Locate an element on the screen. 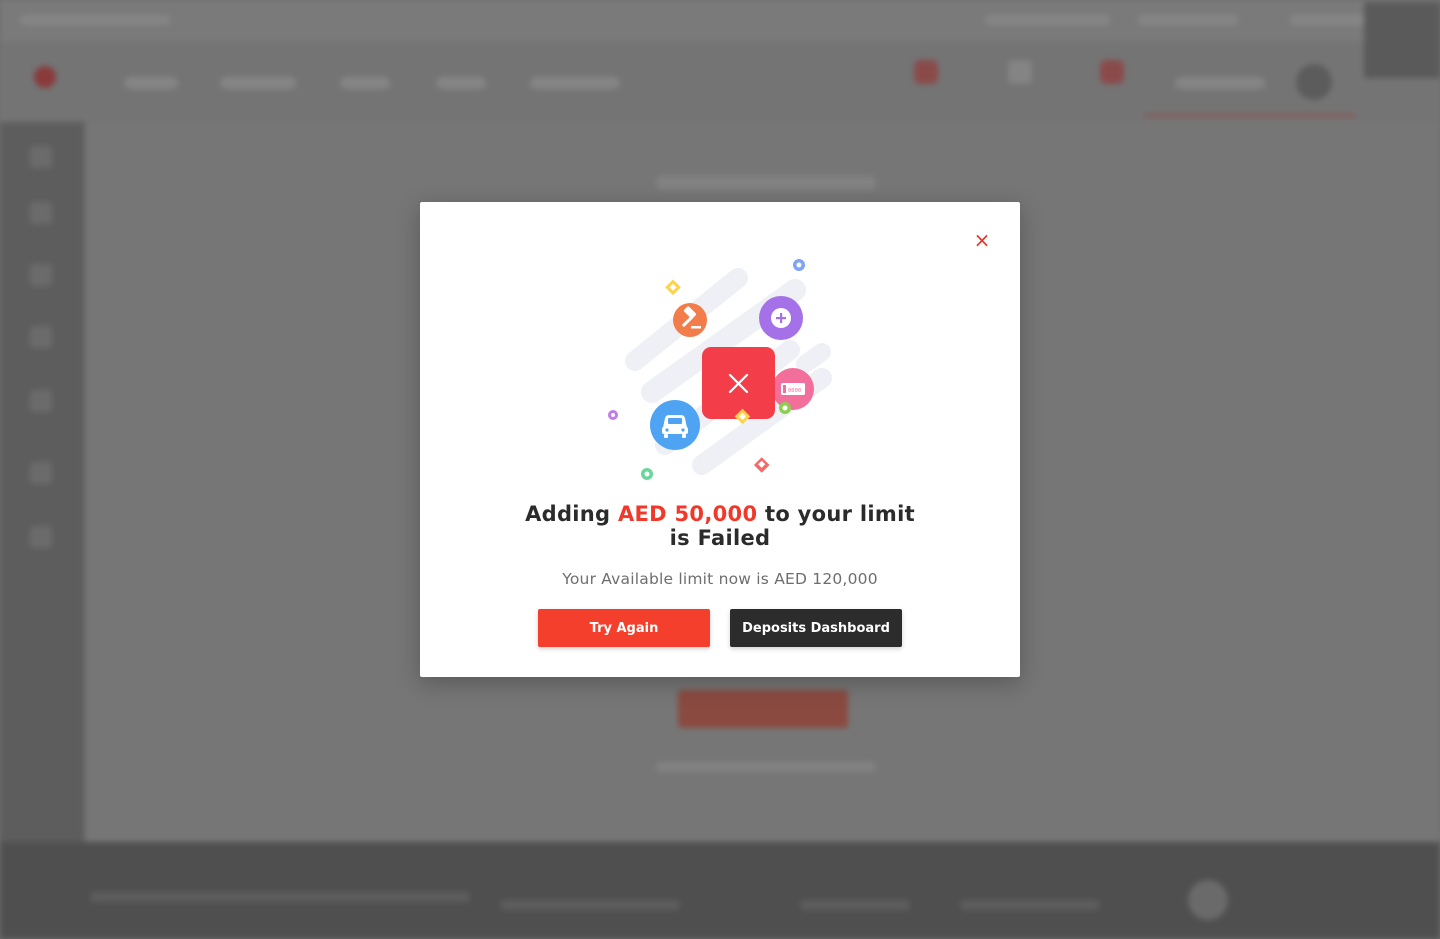  background-button is located at coordinates (763, 709).